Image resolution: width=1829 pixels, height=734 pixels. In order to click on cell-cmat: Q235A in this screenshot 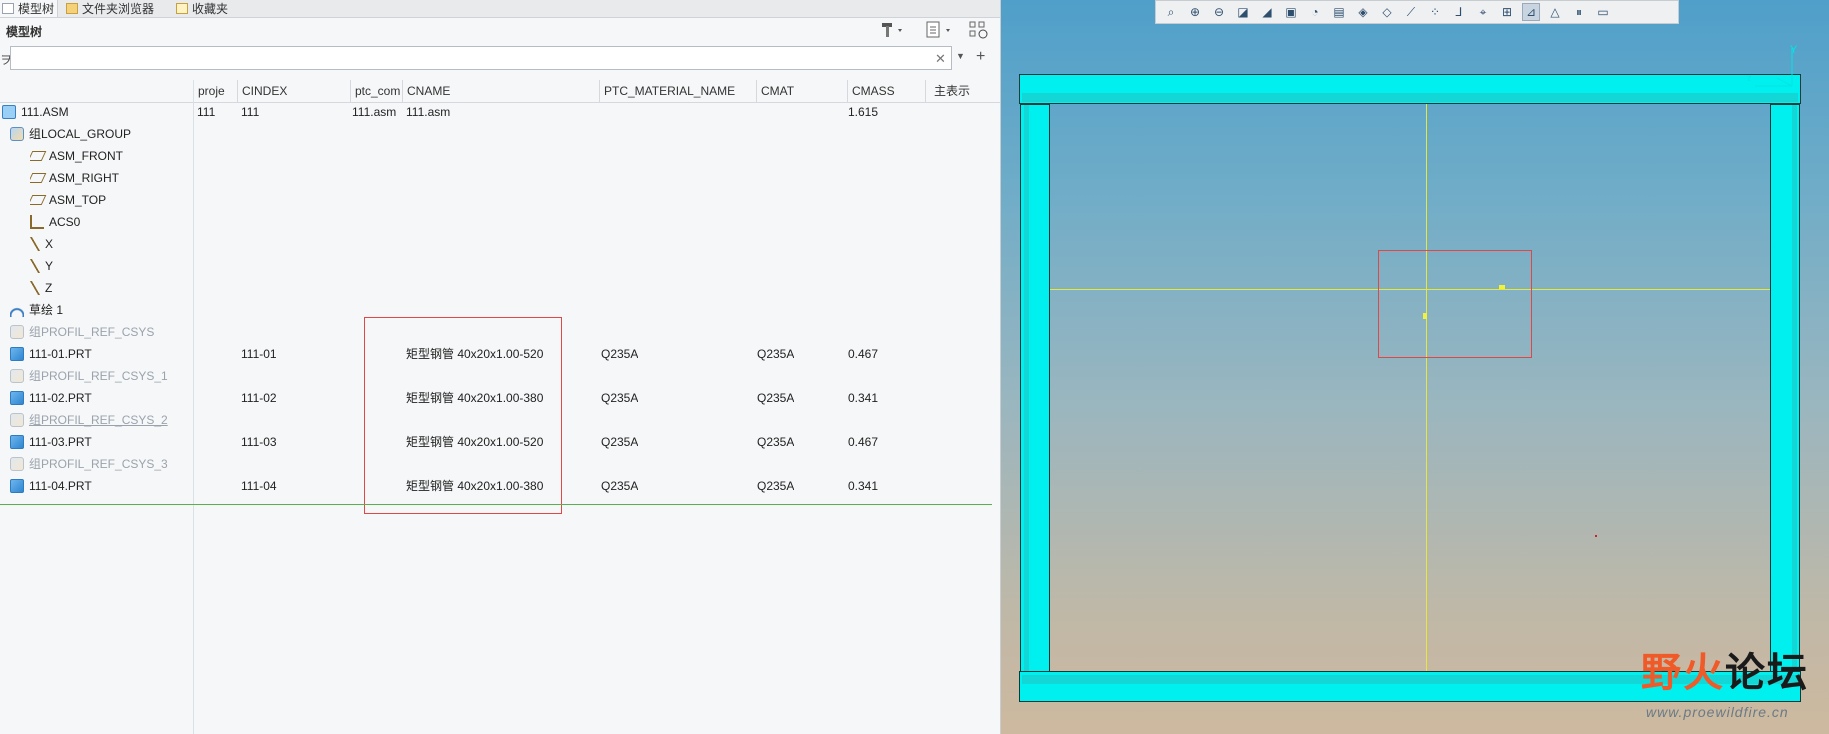, I will do `click(776, 442)`.